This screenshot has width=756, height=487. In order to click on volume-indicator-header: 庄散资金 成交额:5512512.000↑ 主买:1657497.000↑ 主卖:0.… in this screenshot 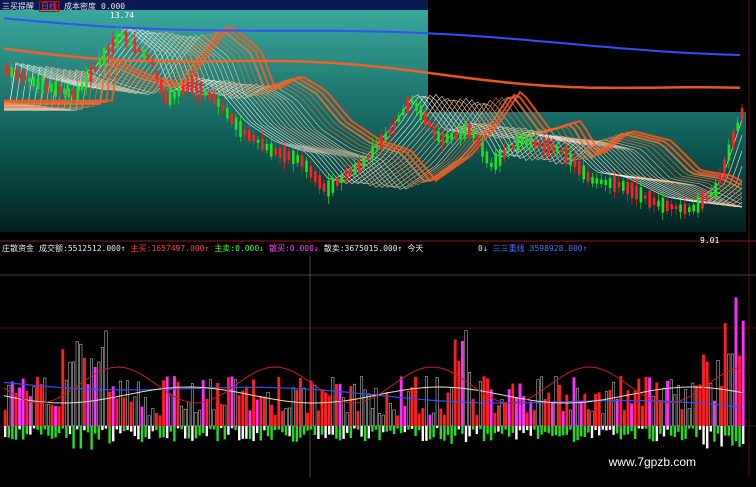, I will do `click(212, 248)`.